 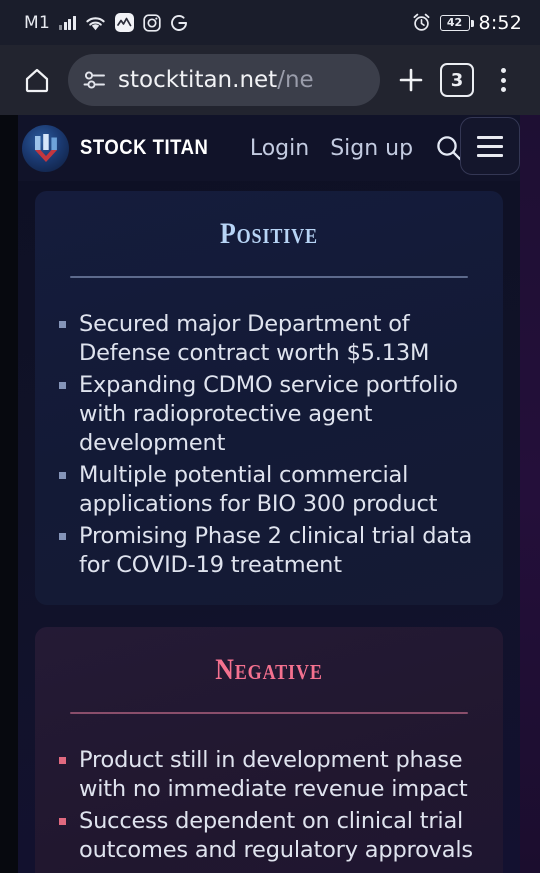 What do you see at coordinates (295, 80) in the screenshot?
I see `url-path: /ne` at bounding box center [295, 80].